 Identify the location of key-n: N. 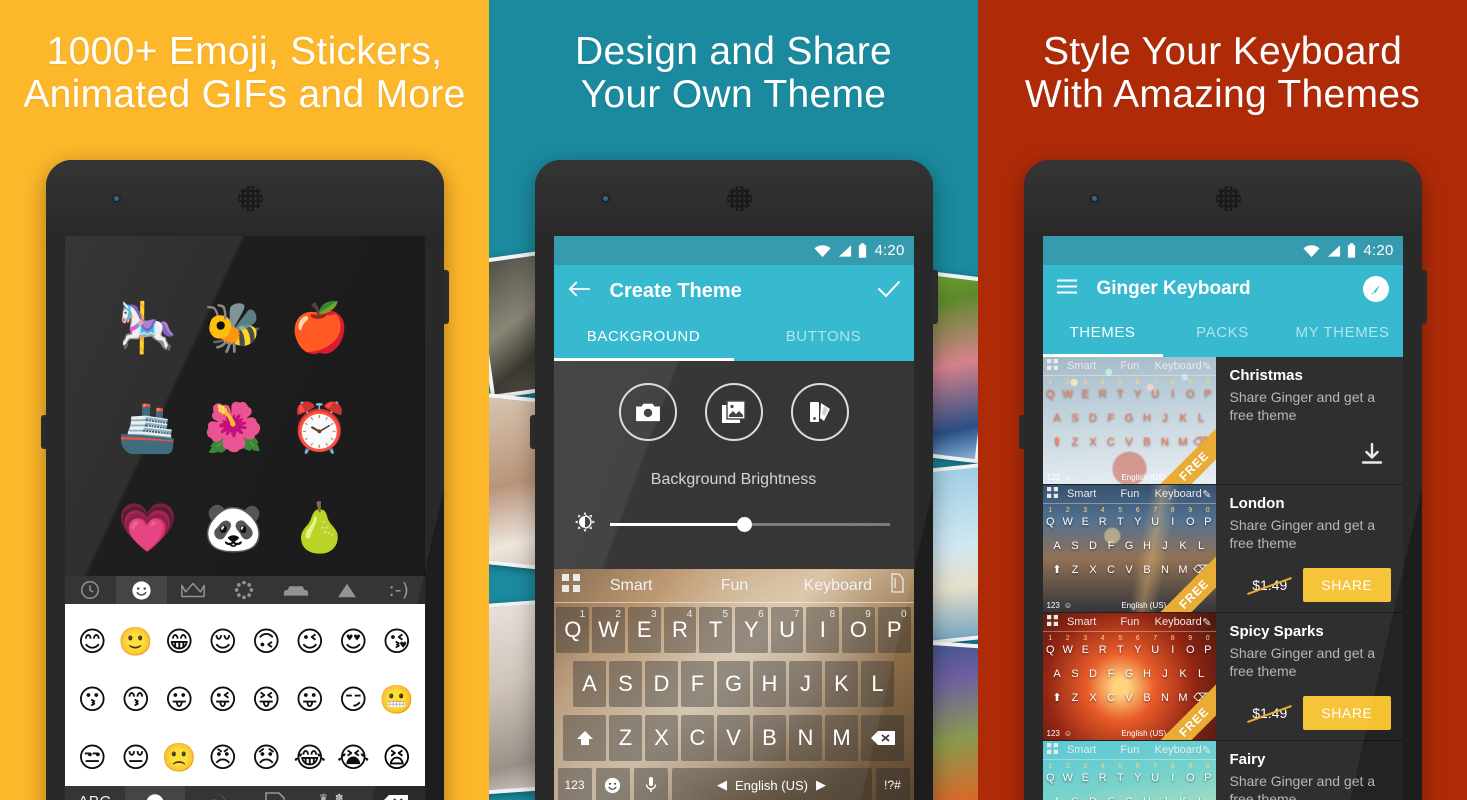
(805, 738).